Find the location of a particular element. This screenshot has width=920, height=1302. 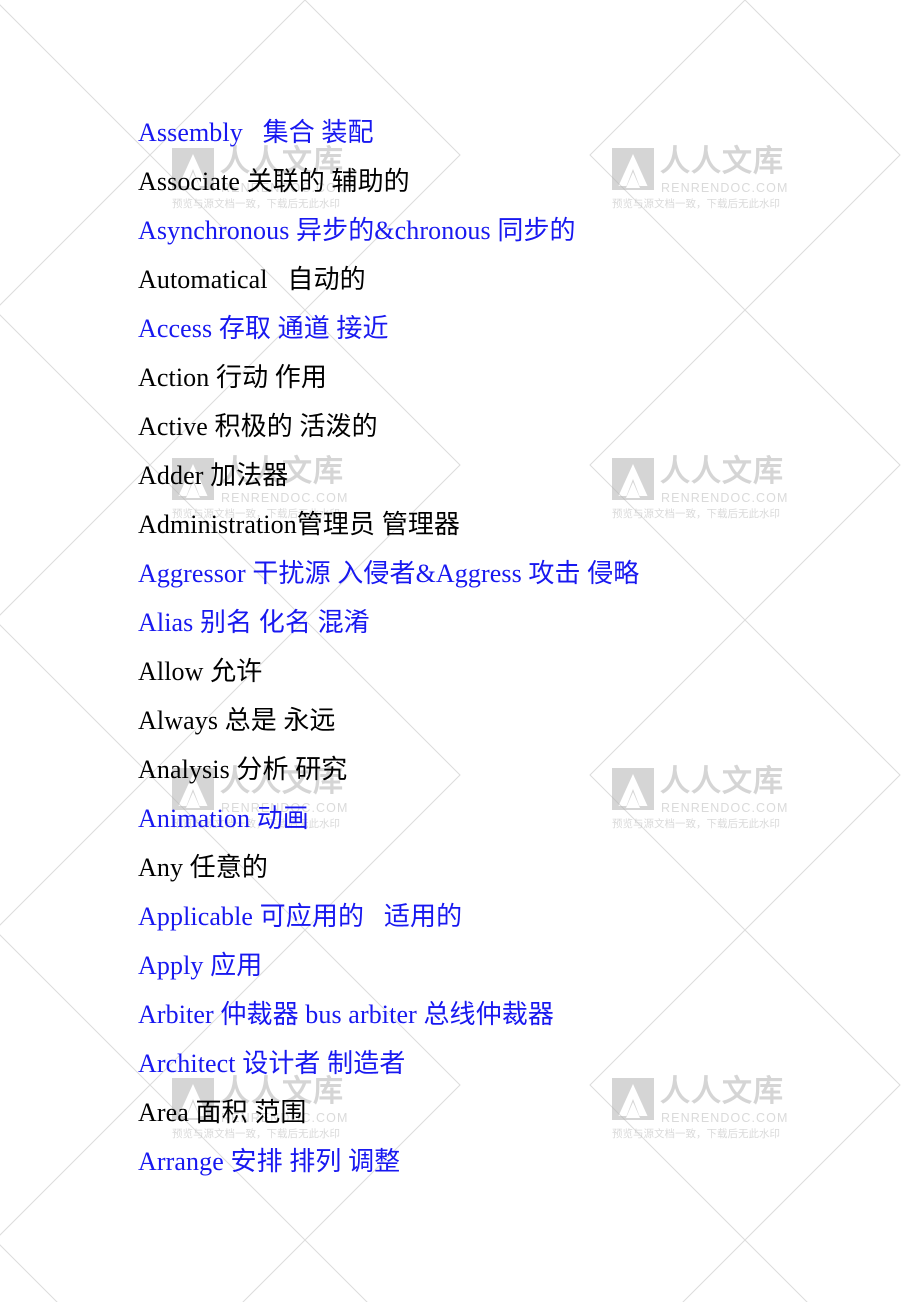

glossary-entry: Alias 别名 化名 混淆 is located at coordinates (254, 622).